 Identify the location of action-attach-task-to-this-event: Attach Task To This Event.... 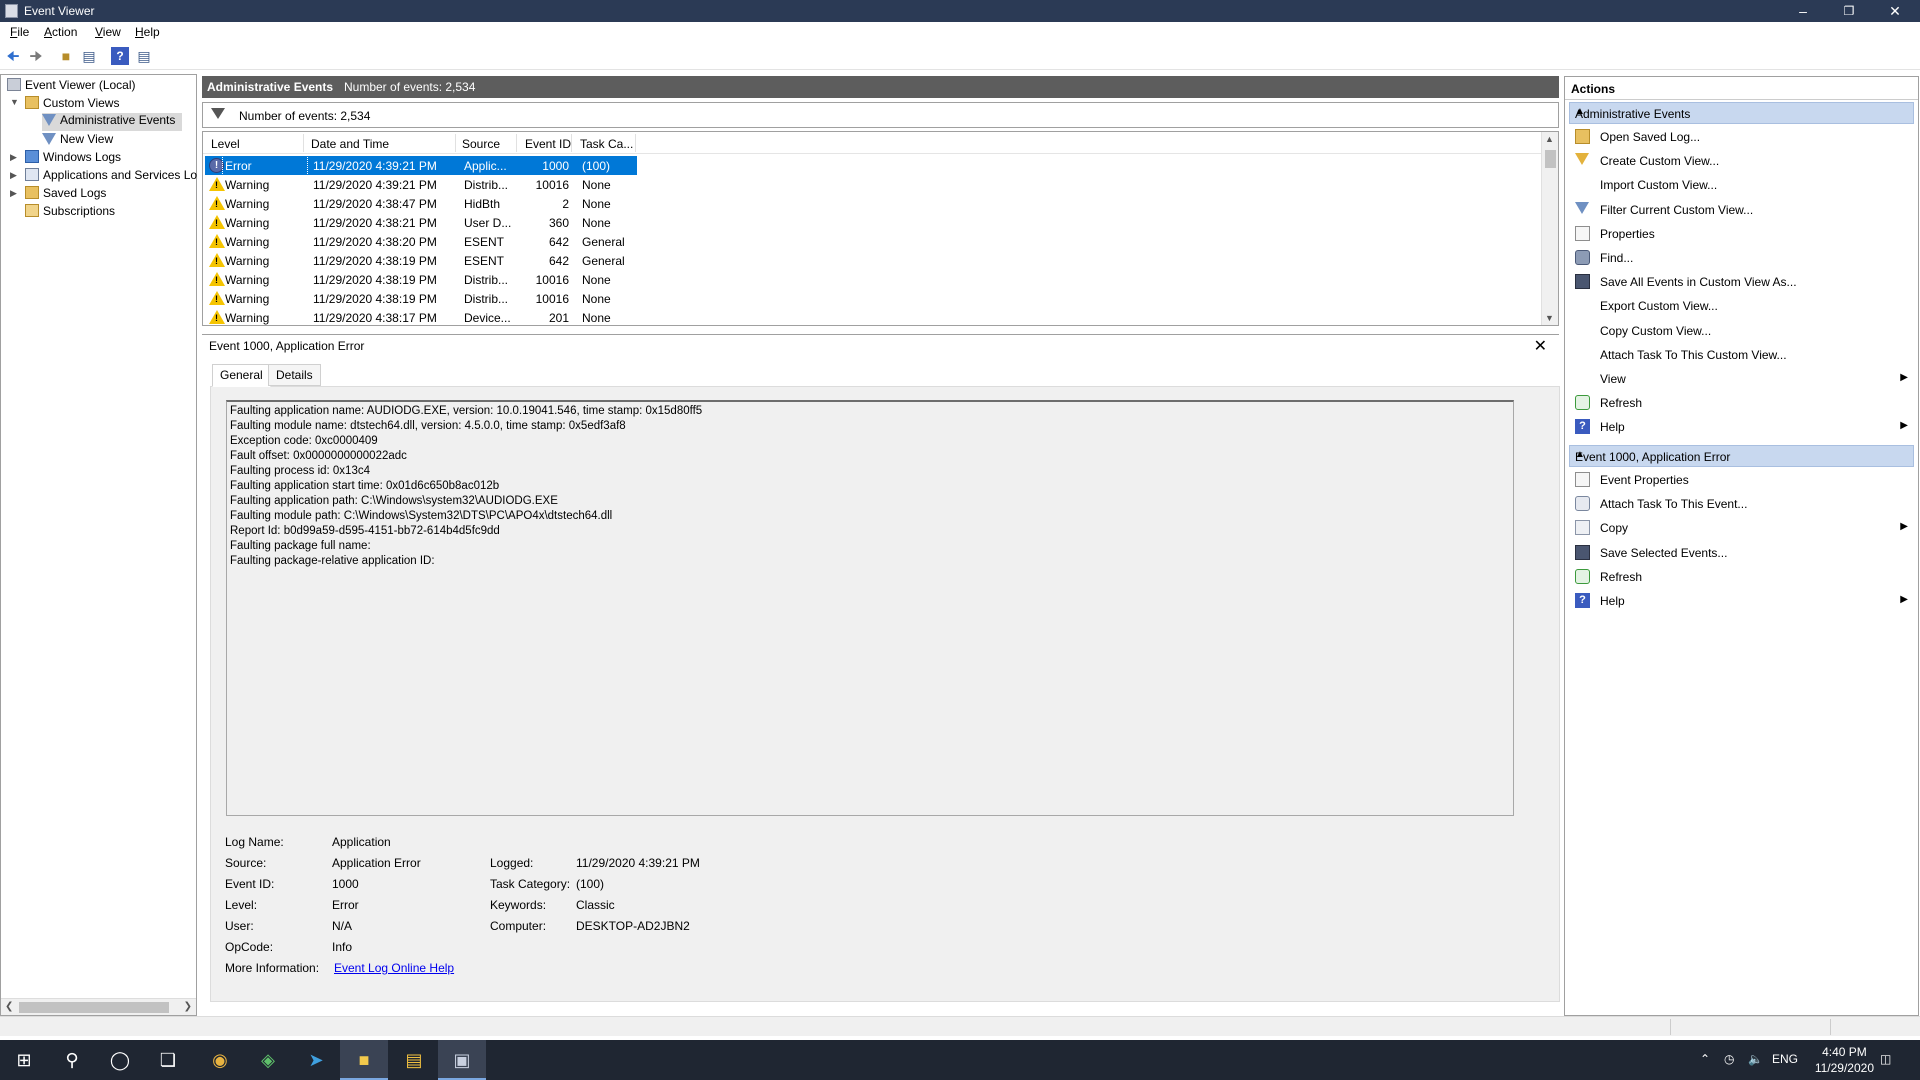
(1741, 504).